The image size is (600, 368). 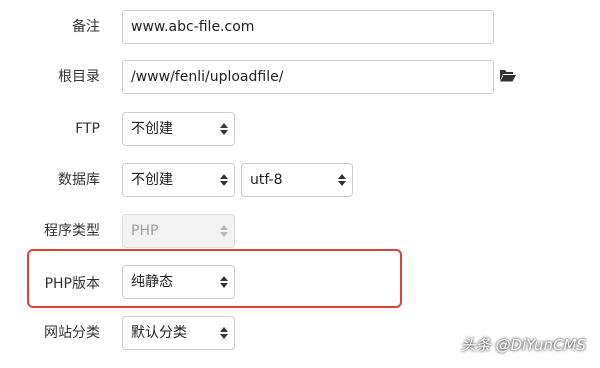 I want to click on remark-input: www.abc-file.com, so click(x=308, y=27).